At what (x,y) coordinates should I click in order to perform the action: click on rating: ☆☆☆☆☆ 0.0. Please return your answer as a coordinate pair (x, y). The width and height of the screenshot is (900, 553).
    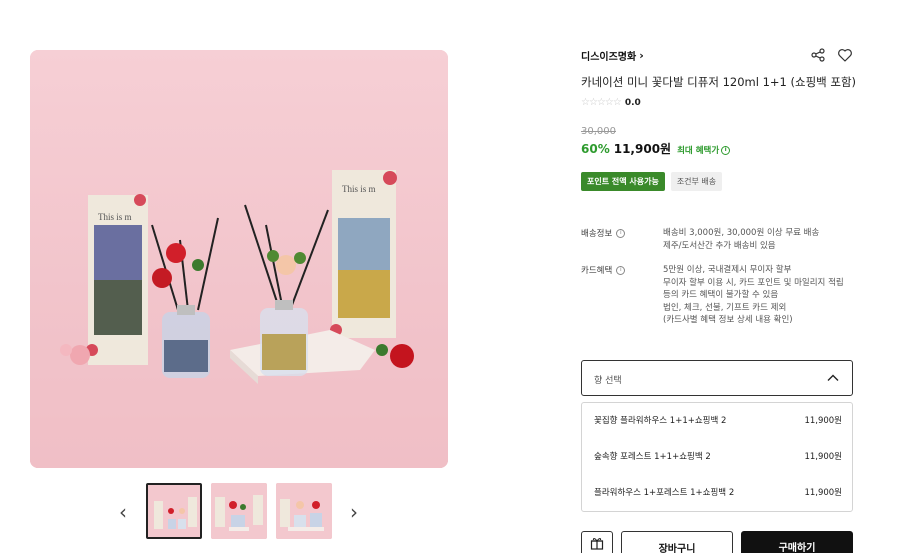
    Looking at the image, I should click on (611, 102).